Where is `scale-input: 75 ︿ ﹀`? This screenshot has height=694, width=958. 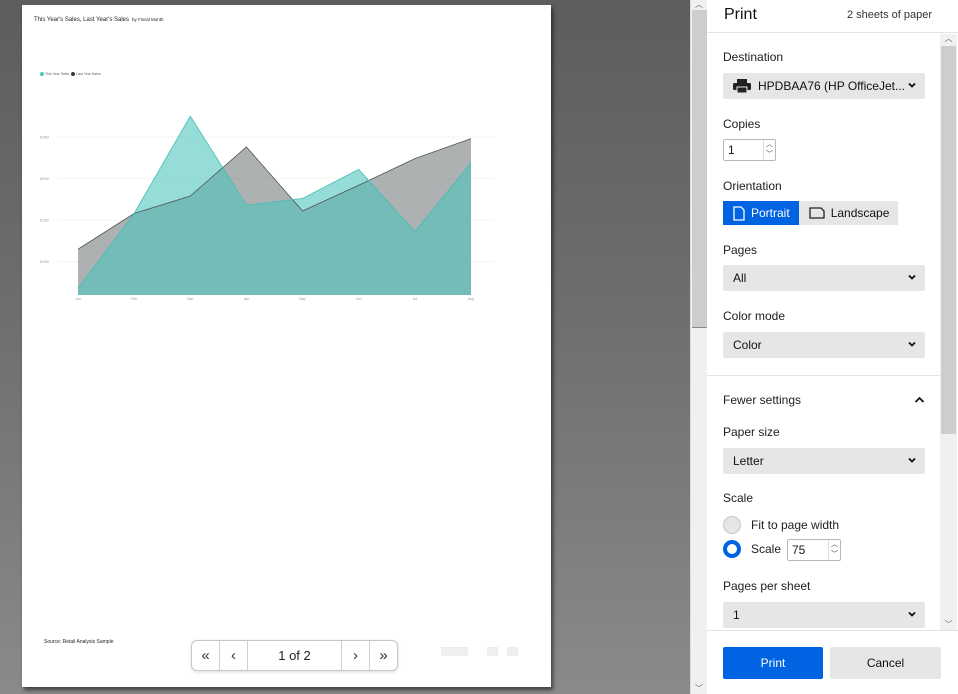 scale-input: 75 ︿ ﹀ is located at coordinates (814, 550).